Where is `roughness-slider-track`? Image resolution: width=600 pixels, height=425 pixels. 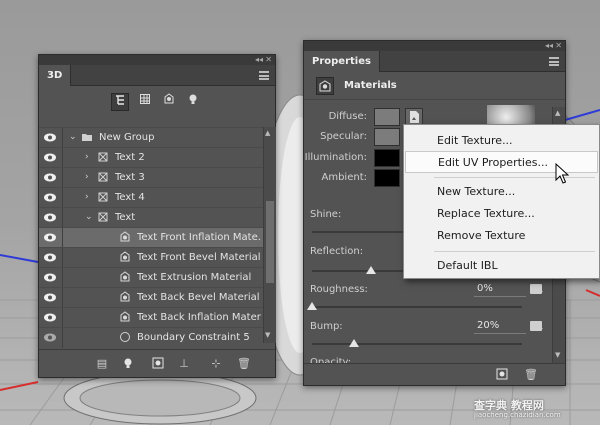
roughness-slider-track is located at coordinates (417, 307).